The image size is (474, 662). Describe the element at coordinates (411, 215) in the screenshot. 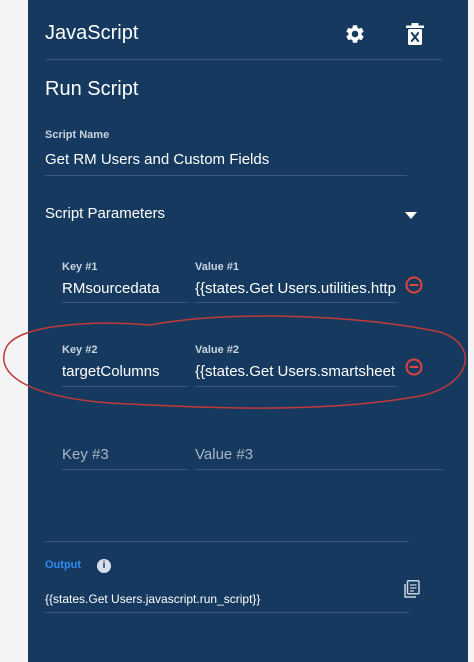

I see `chevron-down-icon` at that location.